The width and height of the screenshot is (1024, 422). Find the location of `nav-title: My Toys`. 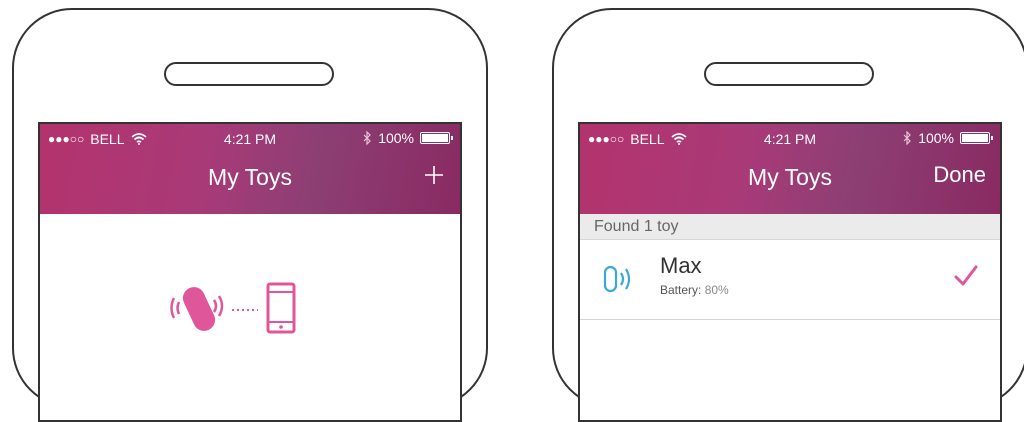

nav-title: My Toys is located at coordinates (250, 177).